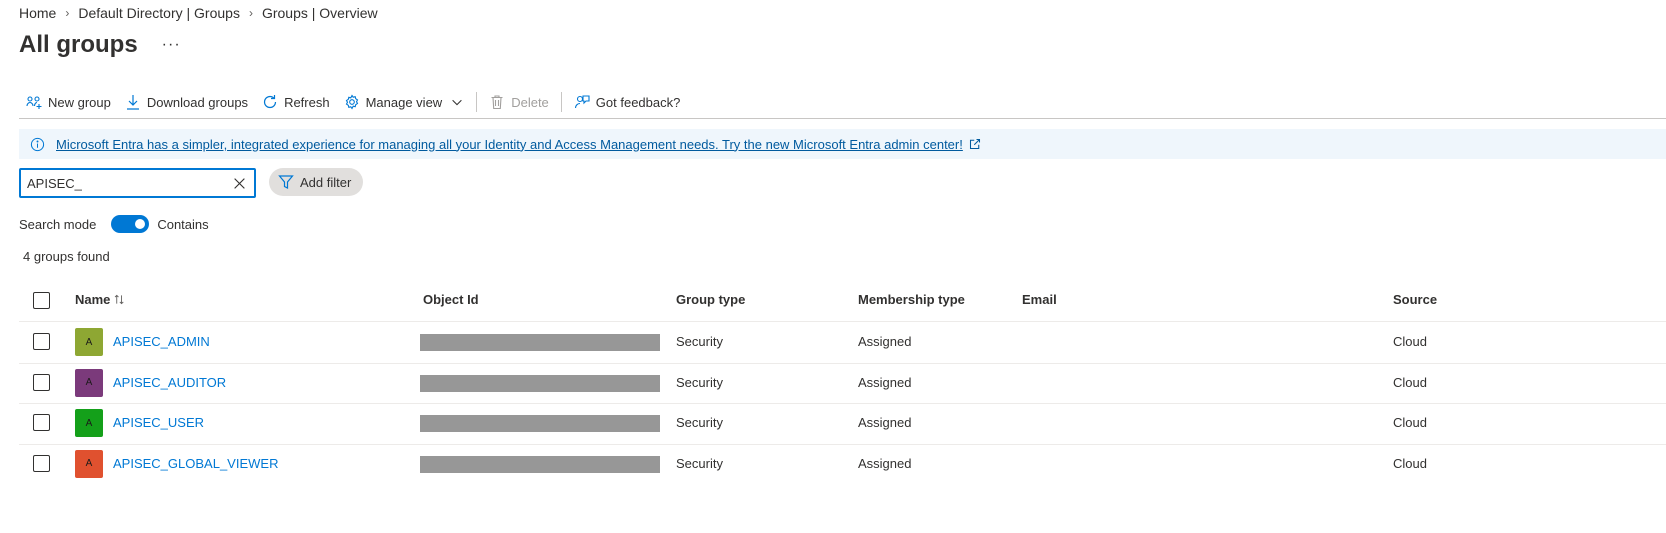 The image size is (1666, 533). What do you see at coordinates (1039, 299) in the screenshot?
I see `column-header-email: Email` at bounding box center [1039, 299].